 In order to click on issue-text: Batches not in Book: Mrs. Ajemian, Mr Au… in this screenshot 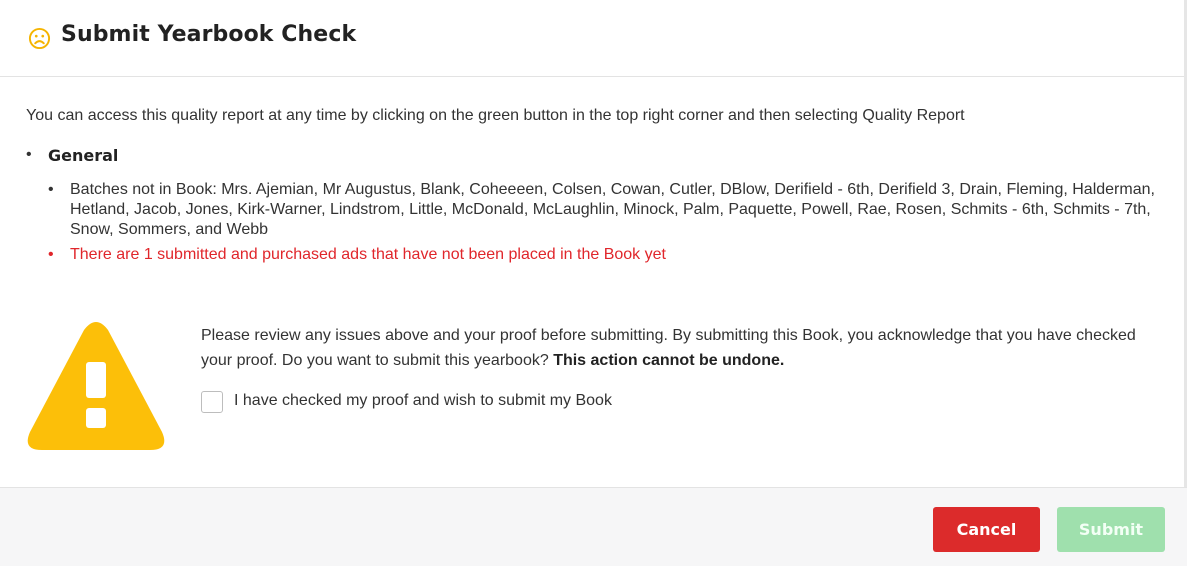, I will do `click(612, 209)`.